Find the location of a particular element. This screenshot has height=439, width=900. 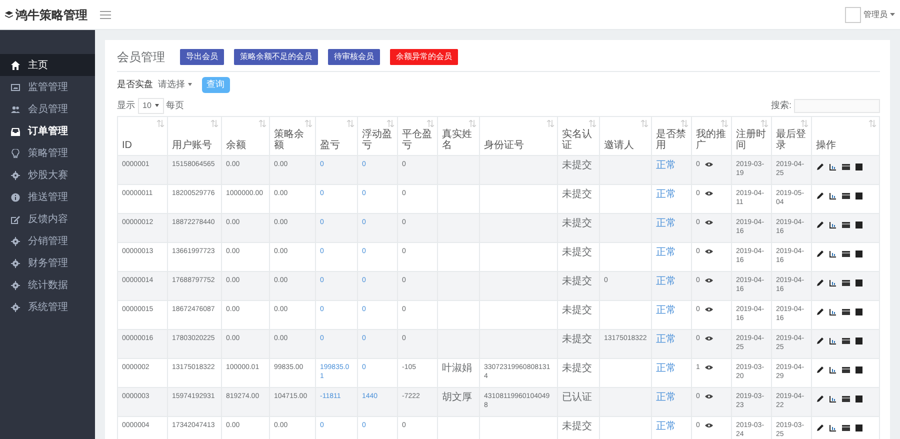

sidebar-item: 炒股大赛 is located at coordinates (47, 175).